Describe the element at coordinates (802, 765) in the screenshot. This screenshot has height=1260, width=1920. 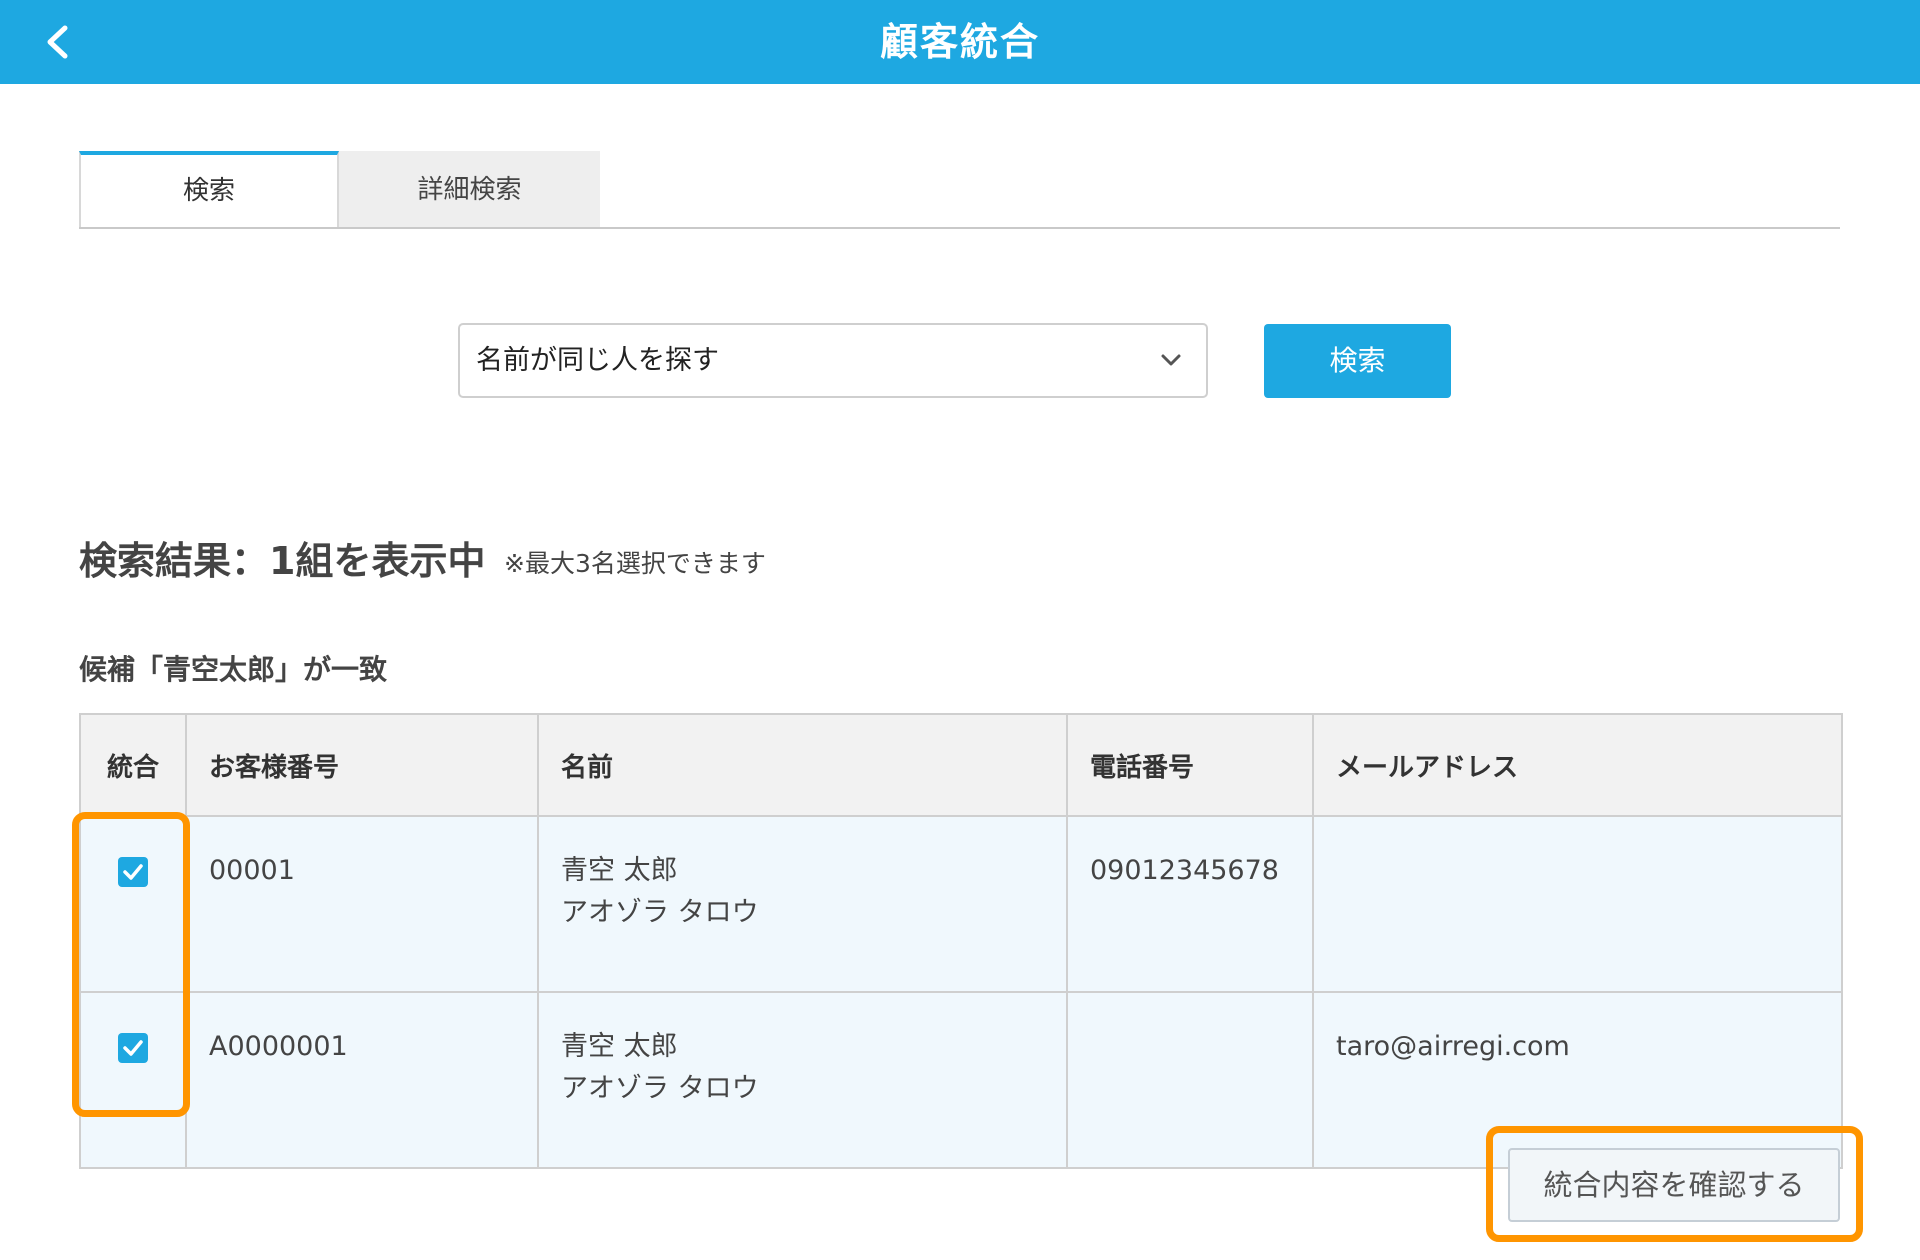
I see `column-header-name: 名前` at that location.